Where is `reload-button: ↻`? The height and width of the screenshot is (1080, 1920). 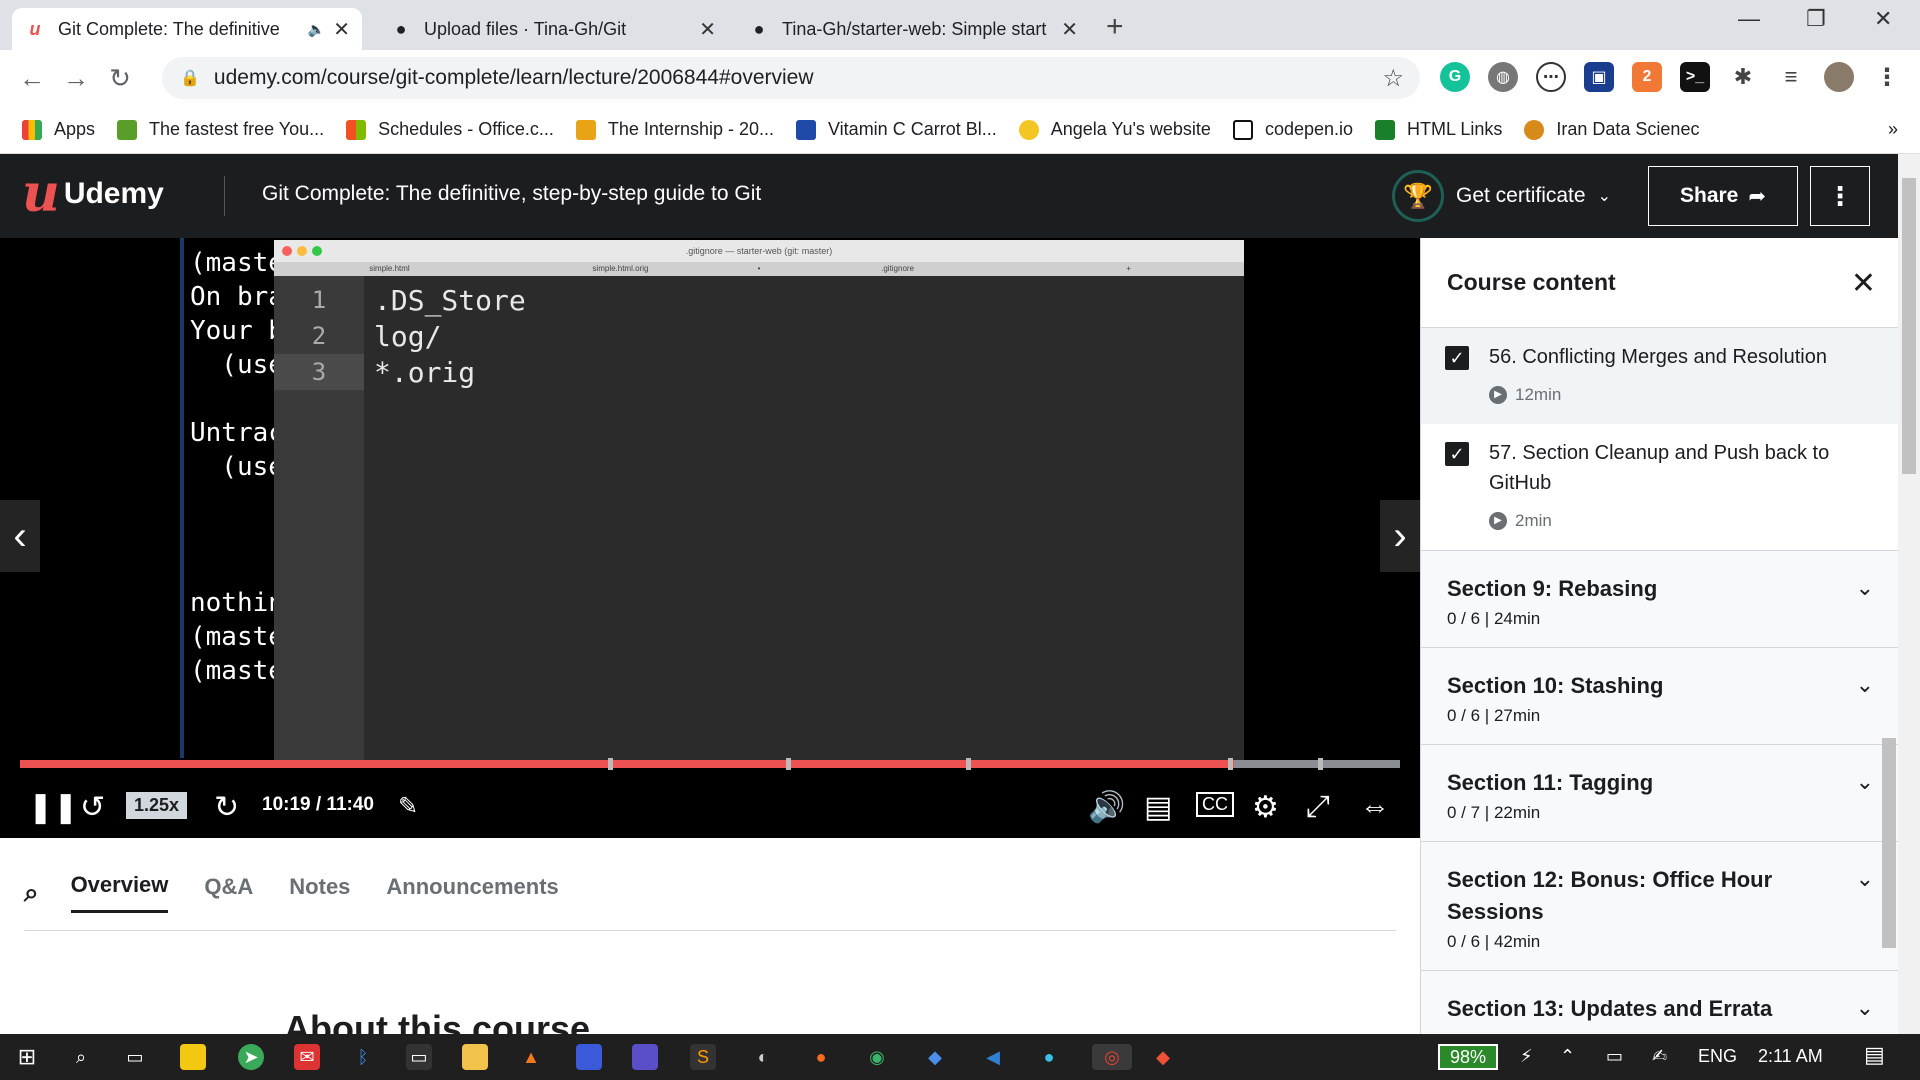 reload-button: ↻ is located at coordinates (120, 78).